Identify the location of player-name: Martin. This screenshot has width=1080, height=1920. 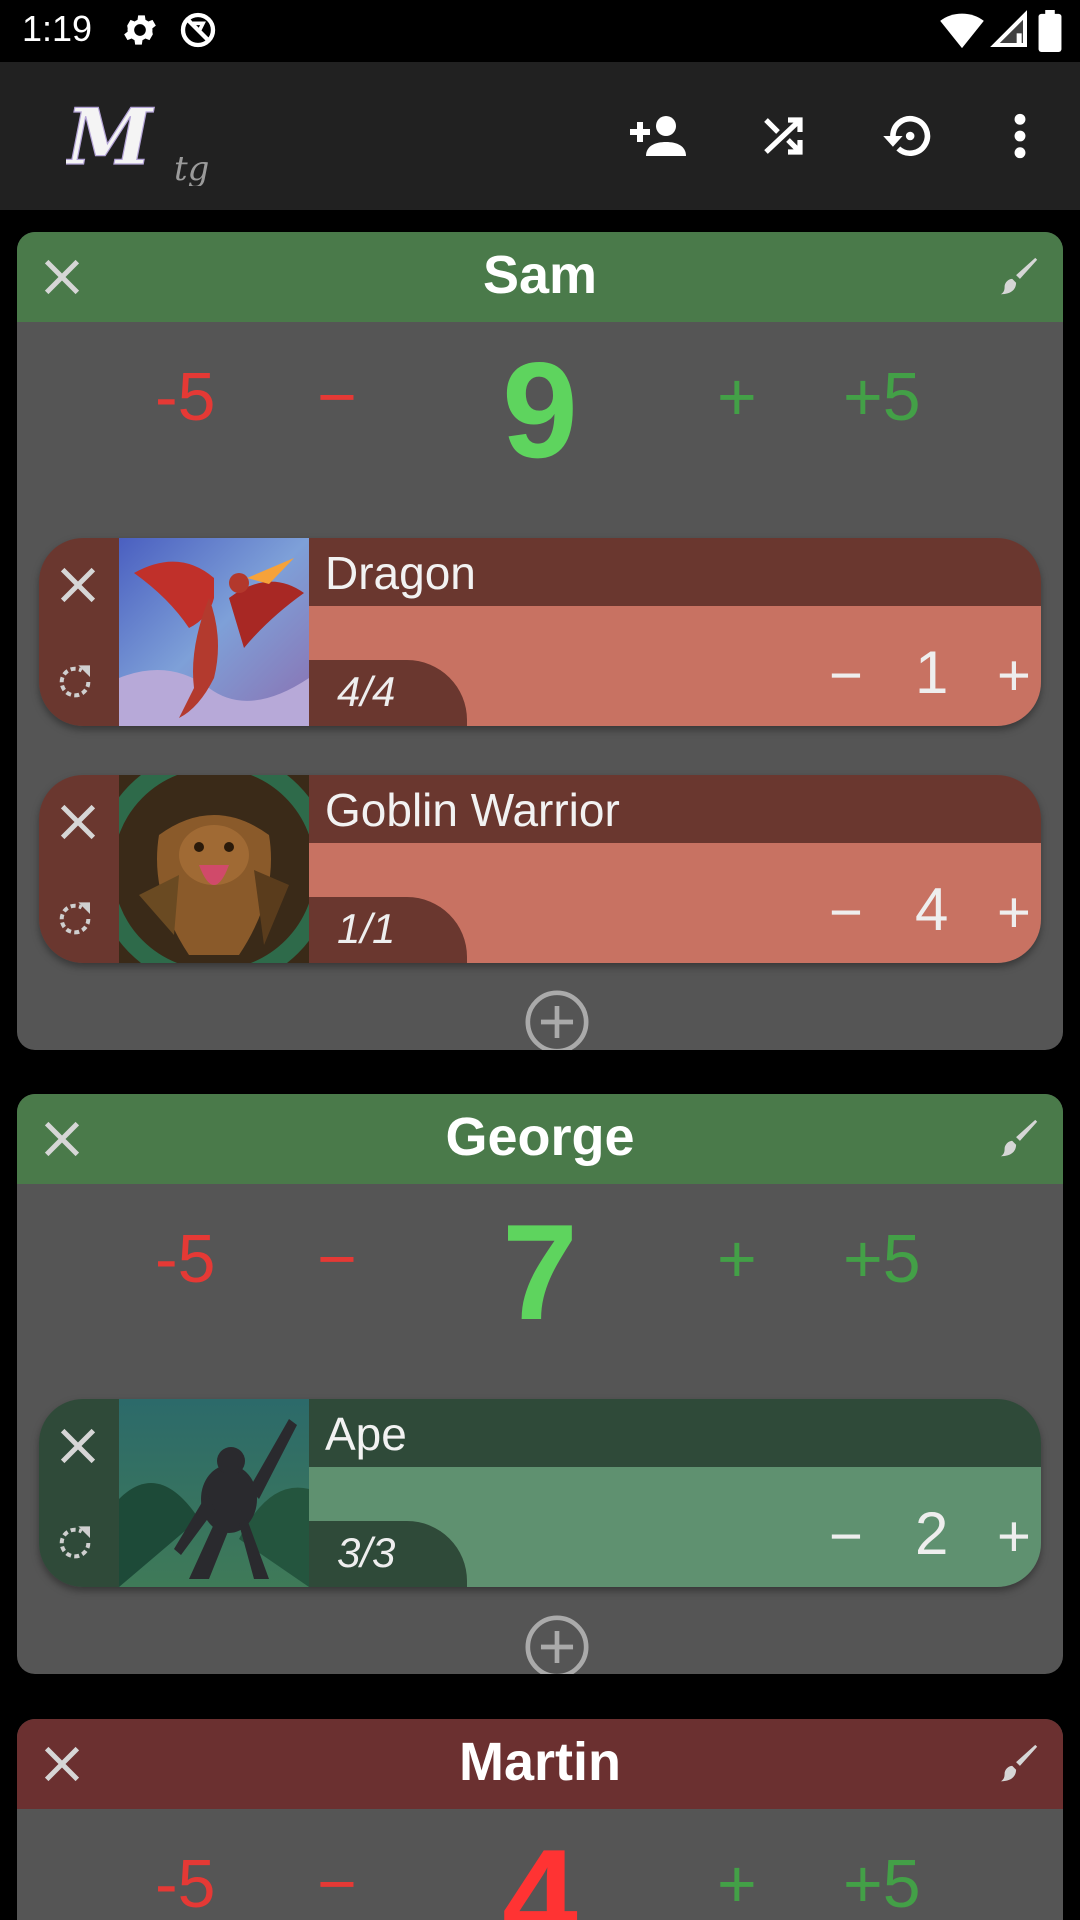
(540, 1762).